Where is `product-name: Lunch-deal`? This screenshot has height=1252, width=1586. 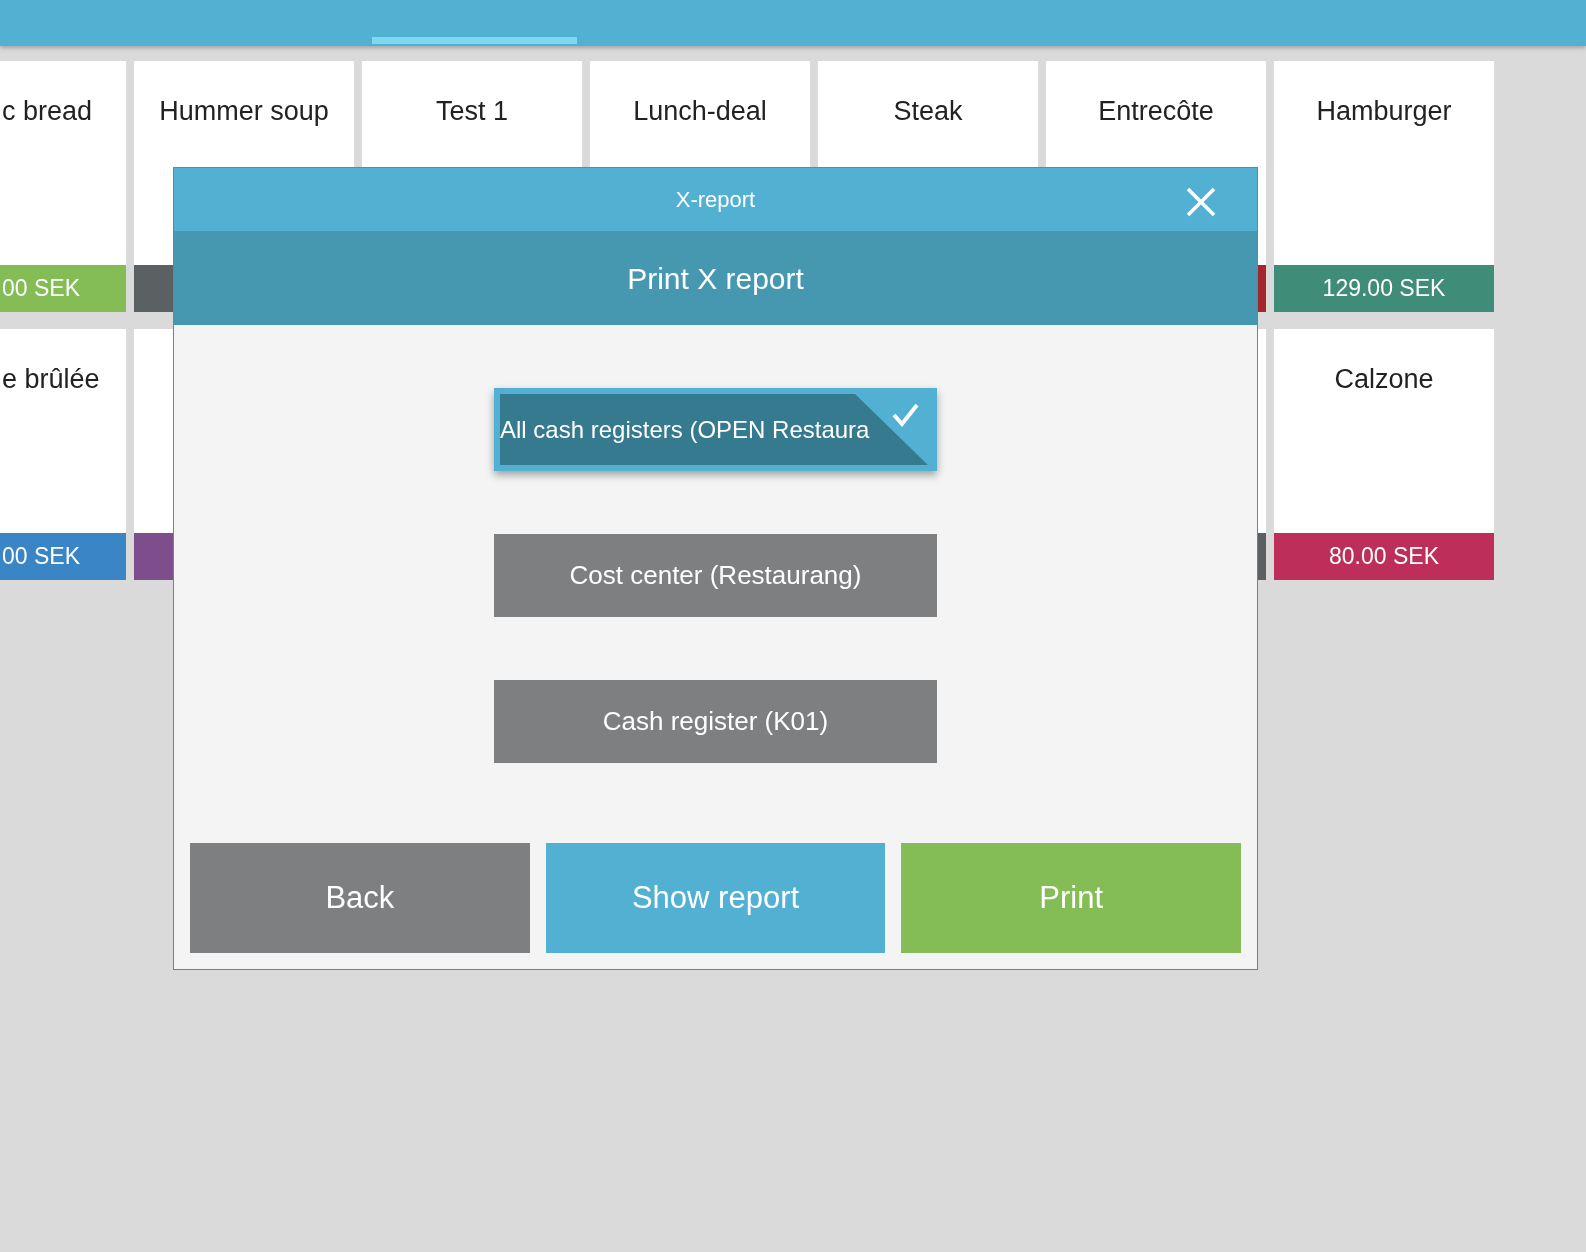
product-name: Lunch-deal is located at coordinates (700, 111).